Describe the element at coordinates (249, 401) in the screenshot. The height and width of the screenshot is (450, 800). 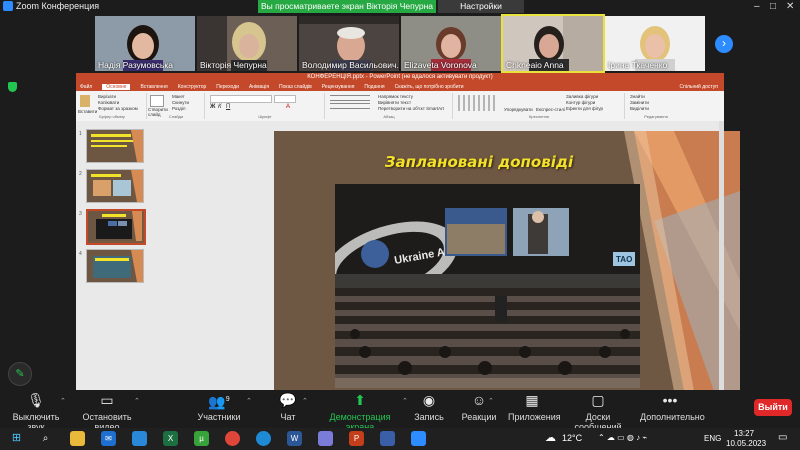
I see `participants-chevron-icon: ⌃` at that location.